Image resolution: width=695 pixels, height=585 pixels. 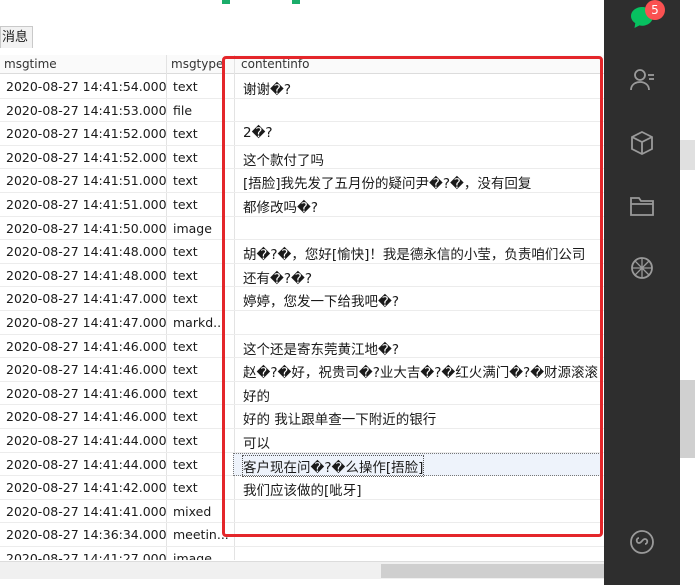 I want to click on cell-msgtime: 2020-08-27 14:41:54.000, so click(x=86, y=86).